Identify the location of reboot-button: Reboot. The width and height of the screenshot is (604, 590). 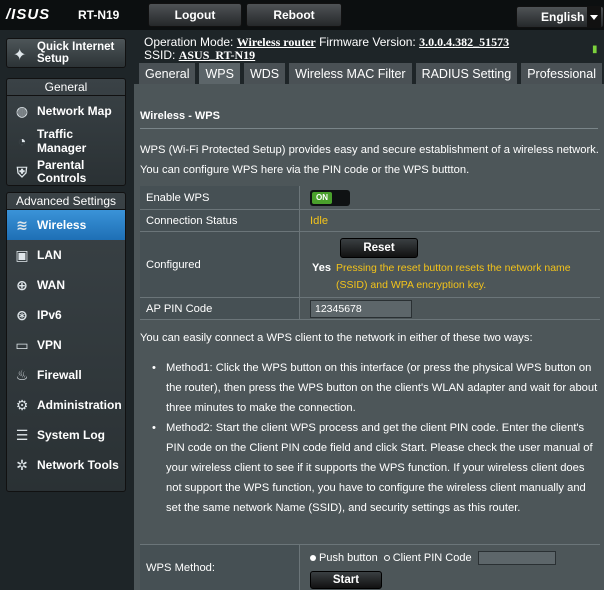
(294, 15).